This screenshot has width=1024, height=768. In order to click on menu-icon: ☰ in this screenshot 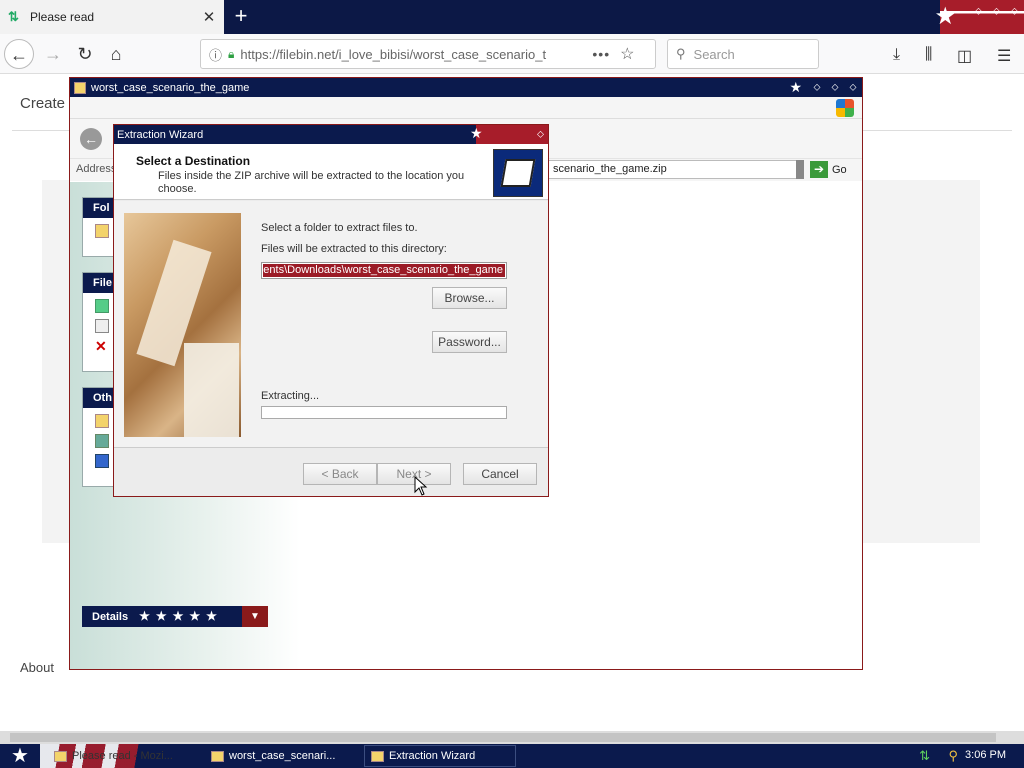, I will do `click(1004, 56)`.